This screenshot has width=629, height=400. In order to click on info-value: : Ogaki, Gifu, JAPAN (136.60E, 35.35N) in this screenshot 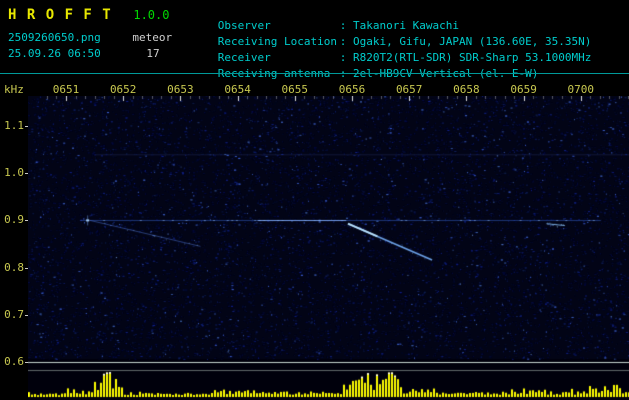, I will do `click(465, 41)`.